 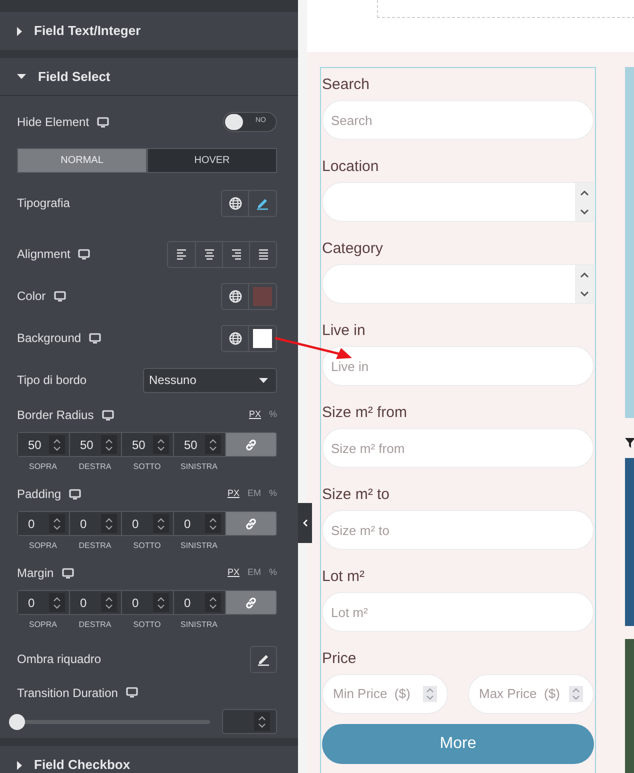 I want to click on control-label: Tipo di bordo, so click(x=52, y=380).